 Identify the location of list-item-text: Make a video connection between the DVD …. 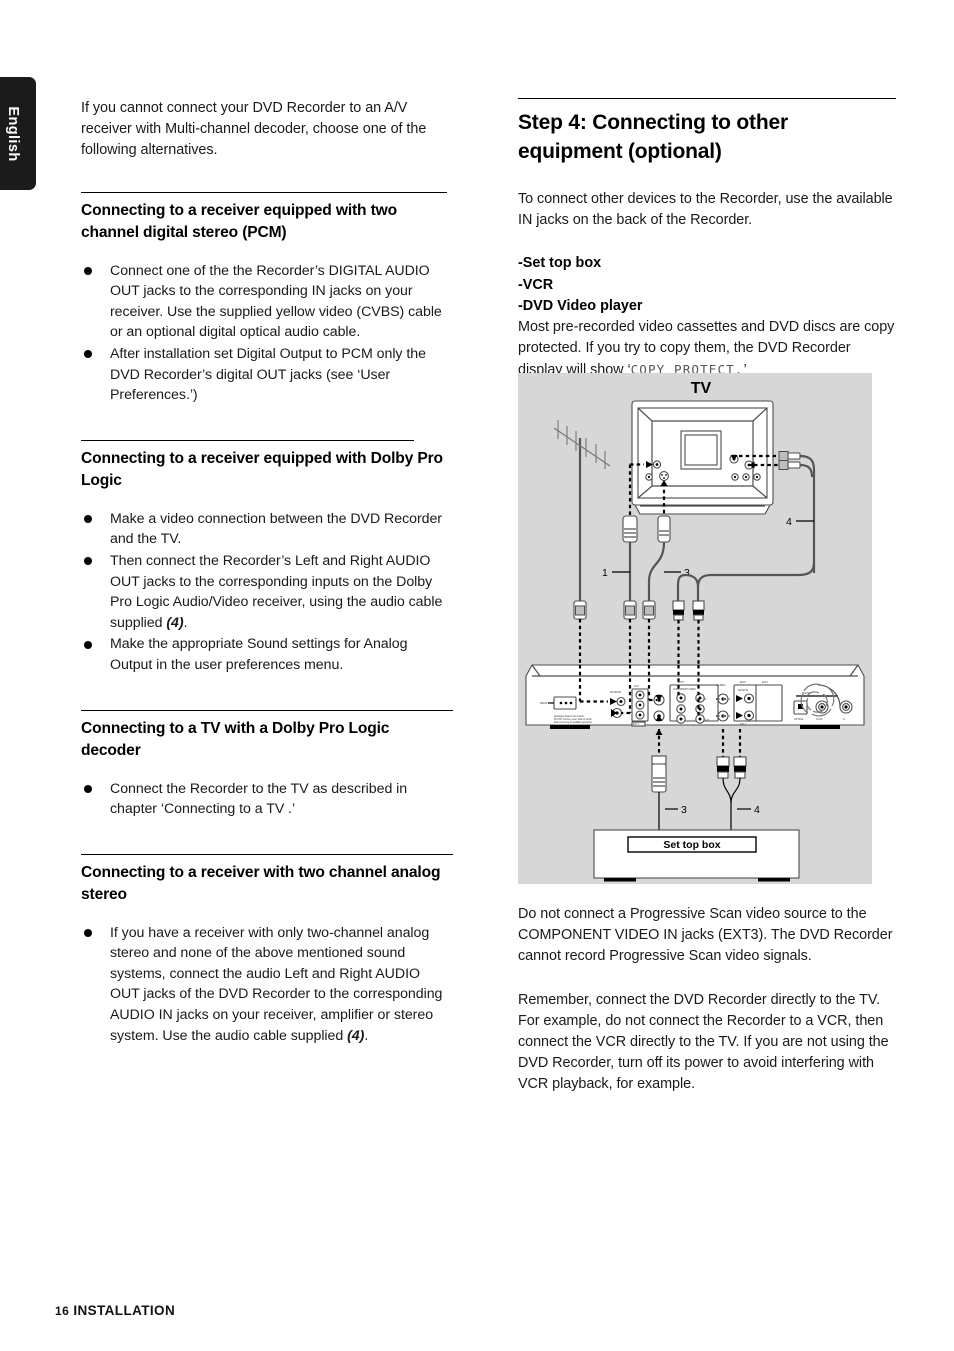
(276, 529).